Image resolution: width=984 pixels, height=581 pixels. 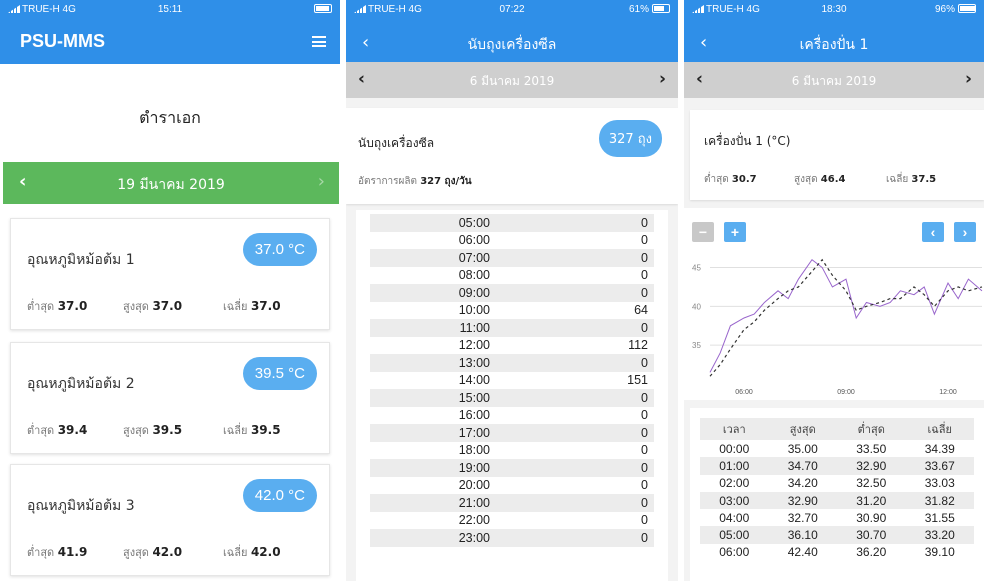 What do you see at coordinates (802, 465) in the screenshot?
I see `table-cell: 34.70` at bounding box center [802, 465].